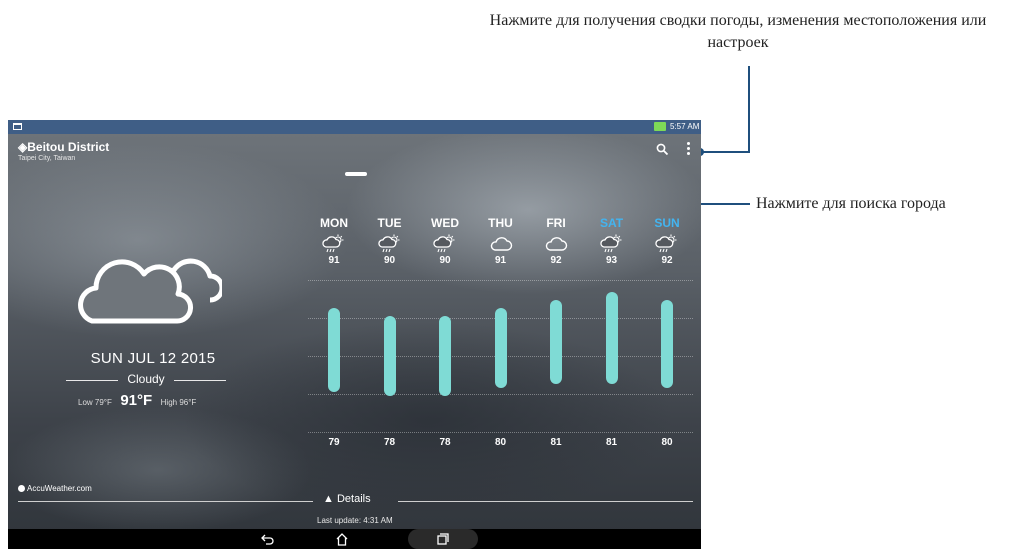  I want to click on provider-logo: AccuWeather.com, so click(55, 488).